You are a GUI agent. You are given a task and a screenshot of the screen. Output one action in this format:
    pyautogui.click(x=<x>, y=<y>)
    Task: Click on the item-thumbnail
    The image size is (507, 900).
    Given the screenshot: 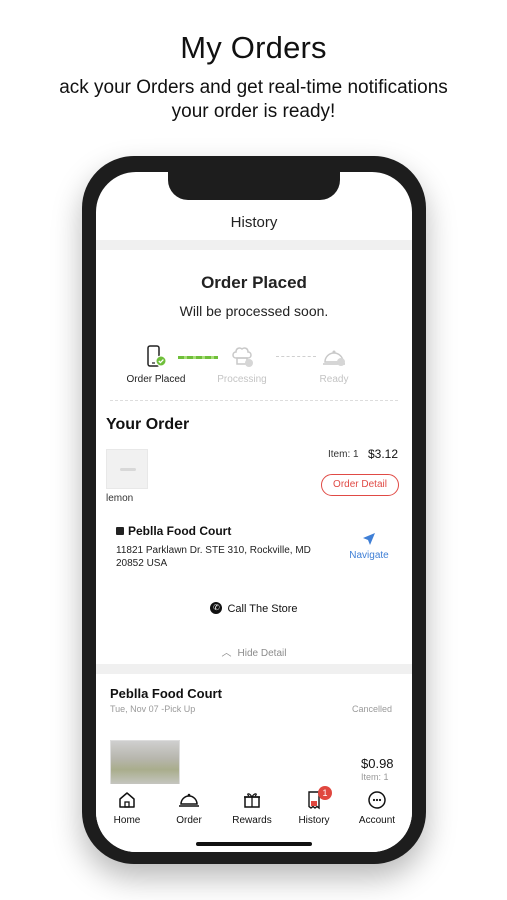 What is the action you would take?
    pyautogui.click(x=127, y=469)
    